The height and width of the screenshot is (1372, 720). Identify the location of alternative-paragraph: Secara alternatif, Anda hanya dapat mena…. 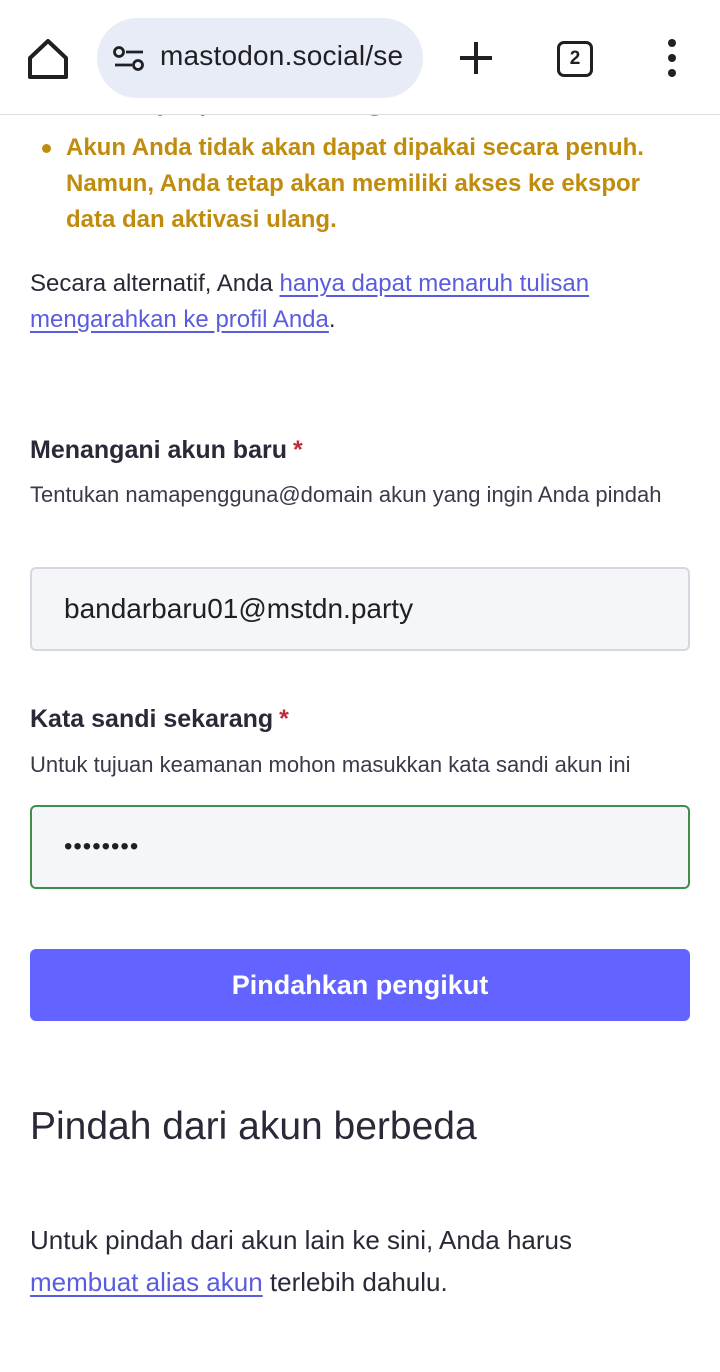
(350, 302).